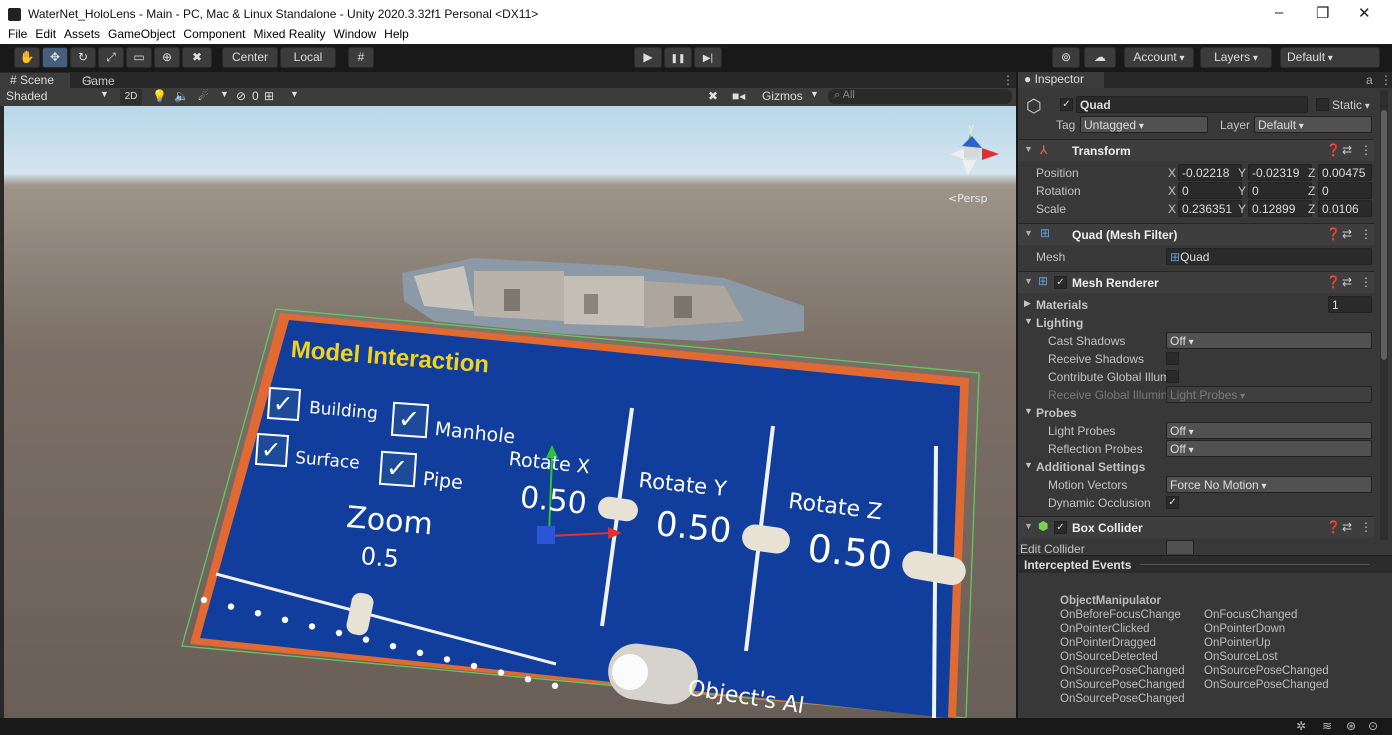 This screenshot has height=735, width=1392. What do you see at coordinates (203, 96) in the screenshot?
I see `effects-icon: ☄` at bounding box center [203, 96].